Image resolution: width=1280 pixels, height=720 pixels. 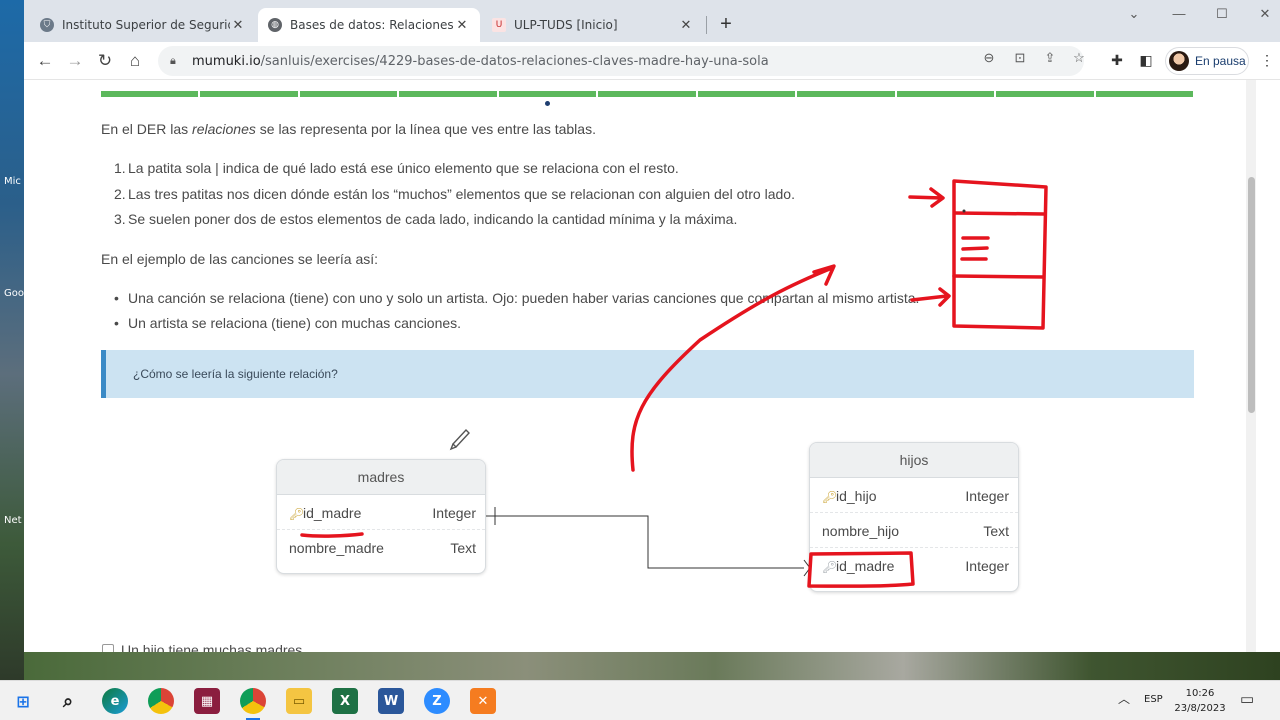 What do you see at coordinates (1134, 14) in the screenshot?
I see `tab-search-icon: ⌄` at bounding box center [1134, 14].